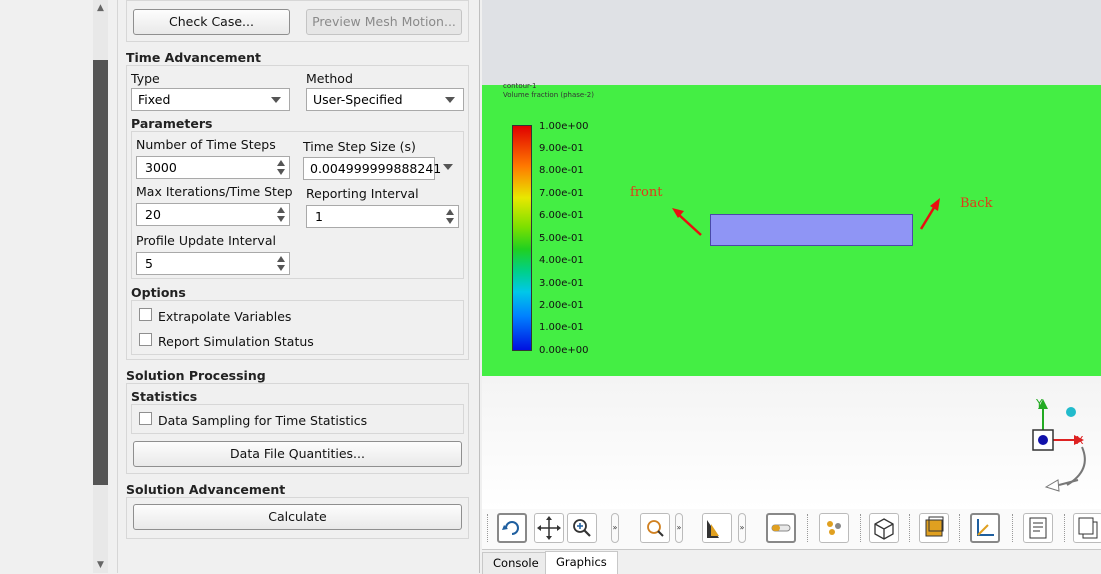 This screenshot has width=1101, height=574. What do you see at coordinates (225, 316) in the screenshot?
I see `extrapolate-label: Extrapolate Variables` at bounding box center [225, 316].